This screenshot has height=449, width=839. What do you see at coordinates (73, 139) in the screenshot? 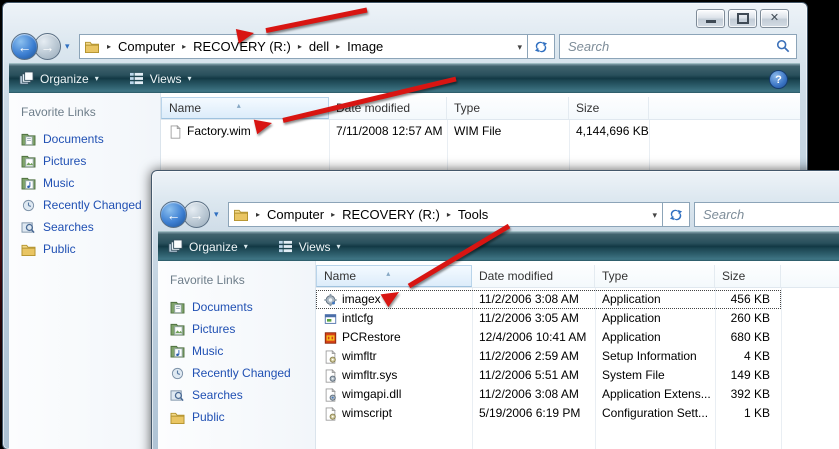
I see `sidebar-item-label: Documents` at bounding box center [73, 139].